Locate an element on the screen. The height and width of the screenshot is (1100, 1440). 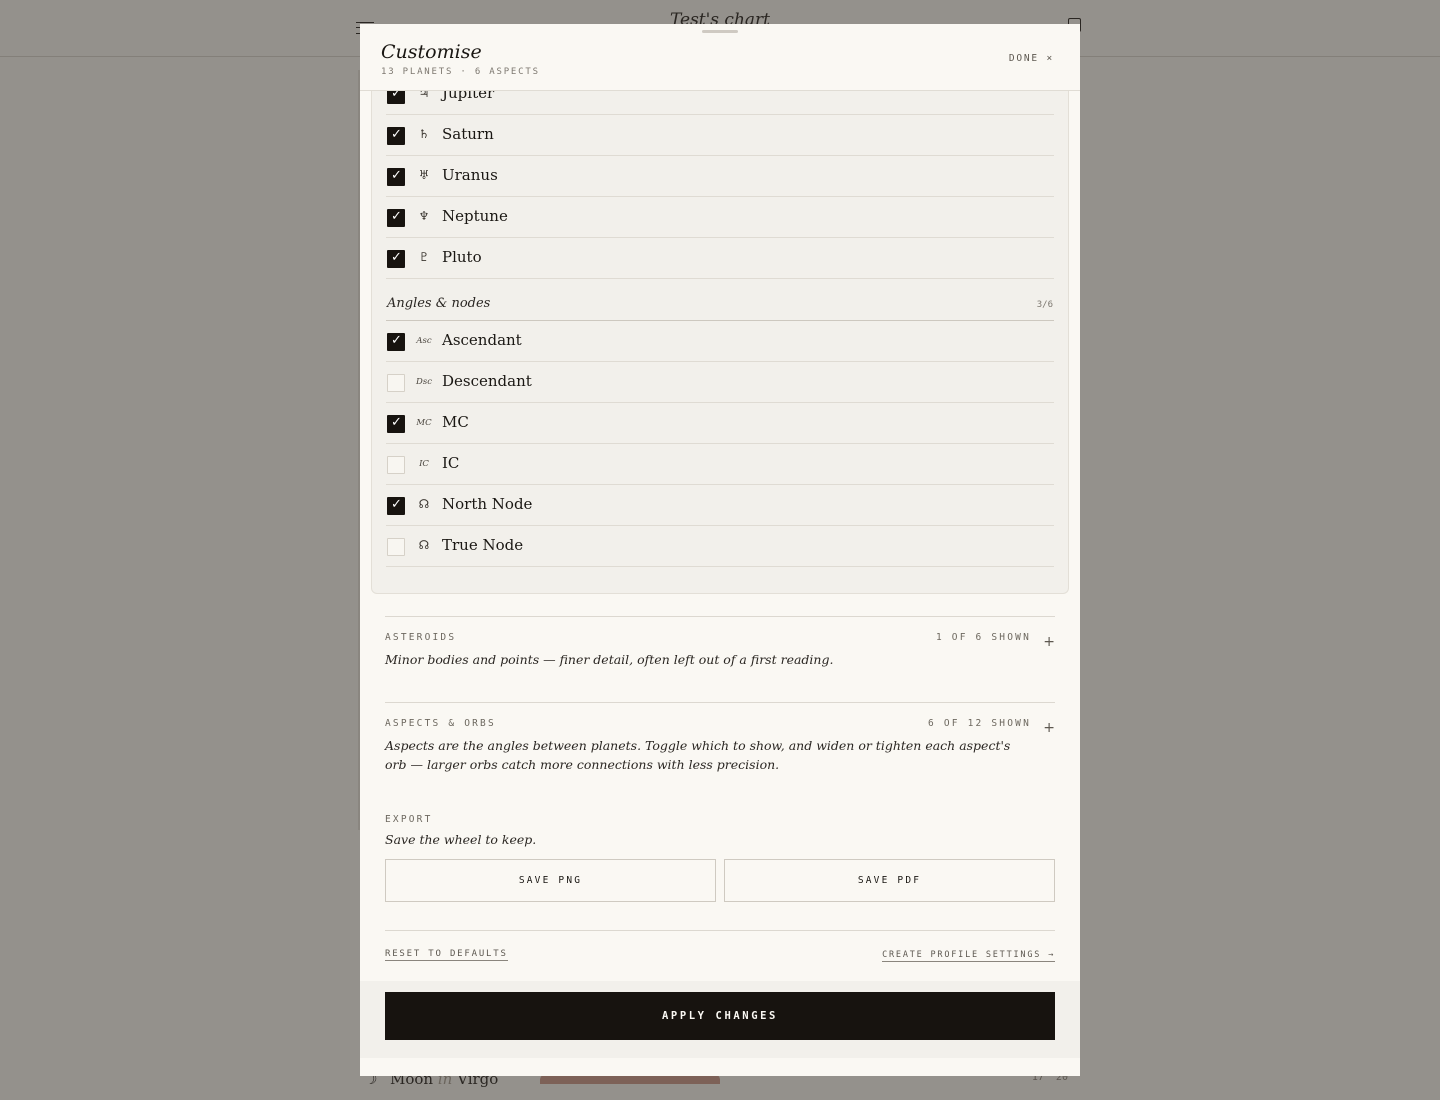
row-label: Pluto is located at coordinates (462, 257).